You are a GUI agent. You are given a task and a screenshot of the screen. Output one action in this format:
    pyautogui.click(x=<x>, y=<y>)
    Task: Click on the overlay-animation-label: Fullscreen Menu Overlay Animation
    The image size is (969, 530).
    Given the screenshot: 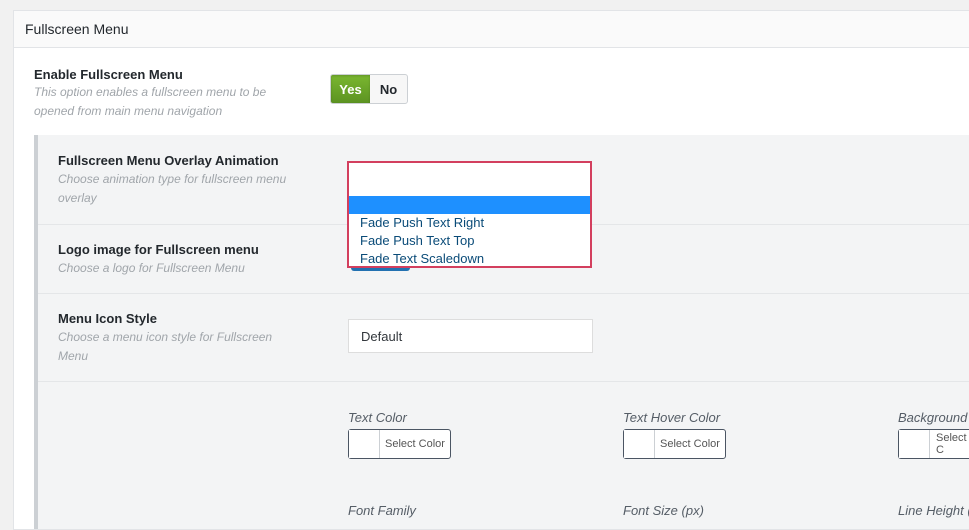 What is the action you would take?
    pyautogui.click(x=168, y=160)
    